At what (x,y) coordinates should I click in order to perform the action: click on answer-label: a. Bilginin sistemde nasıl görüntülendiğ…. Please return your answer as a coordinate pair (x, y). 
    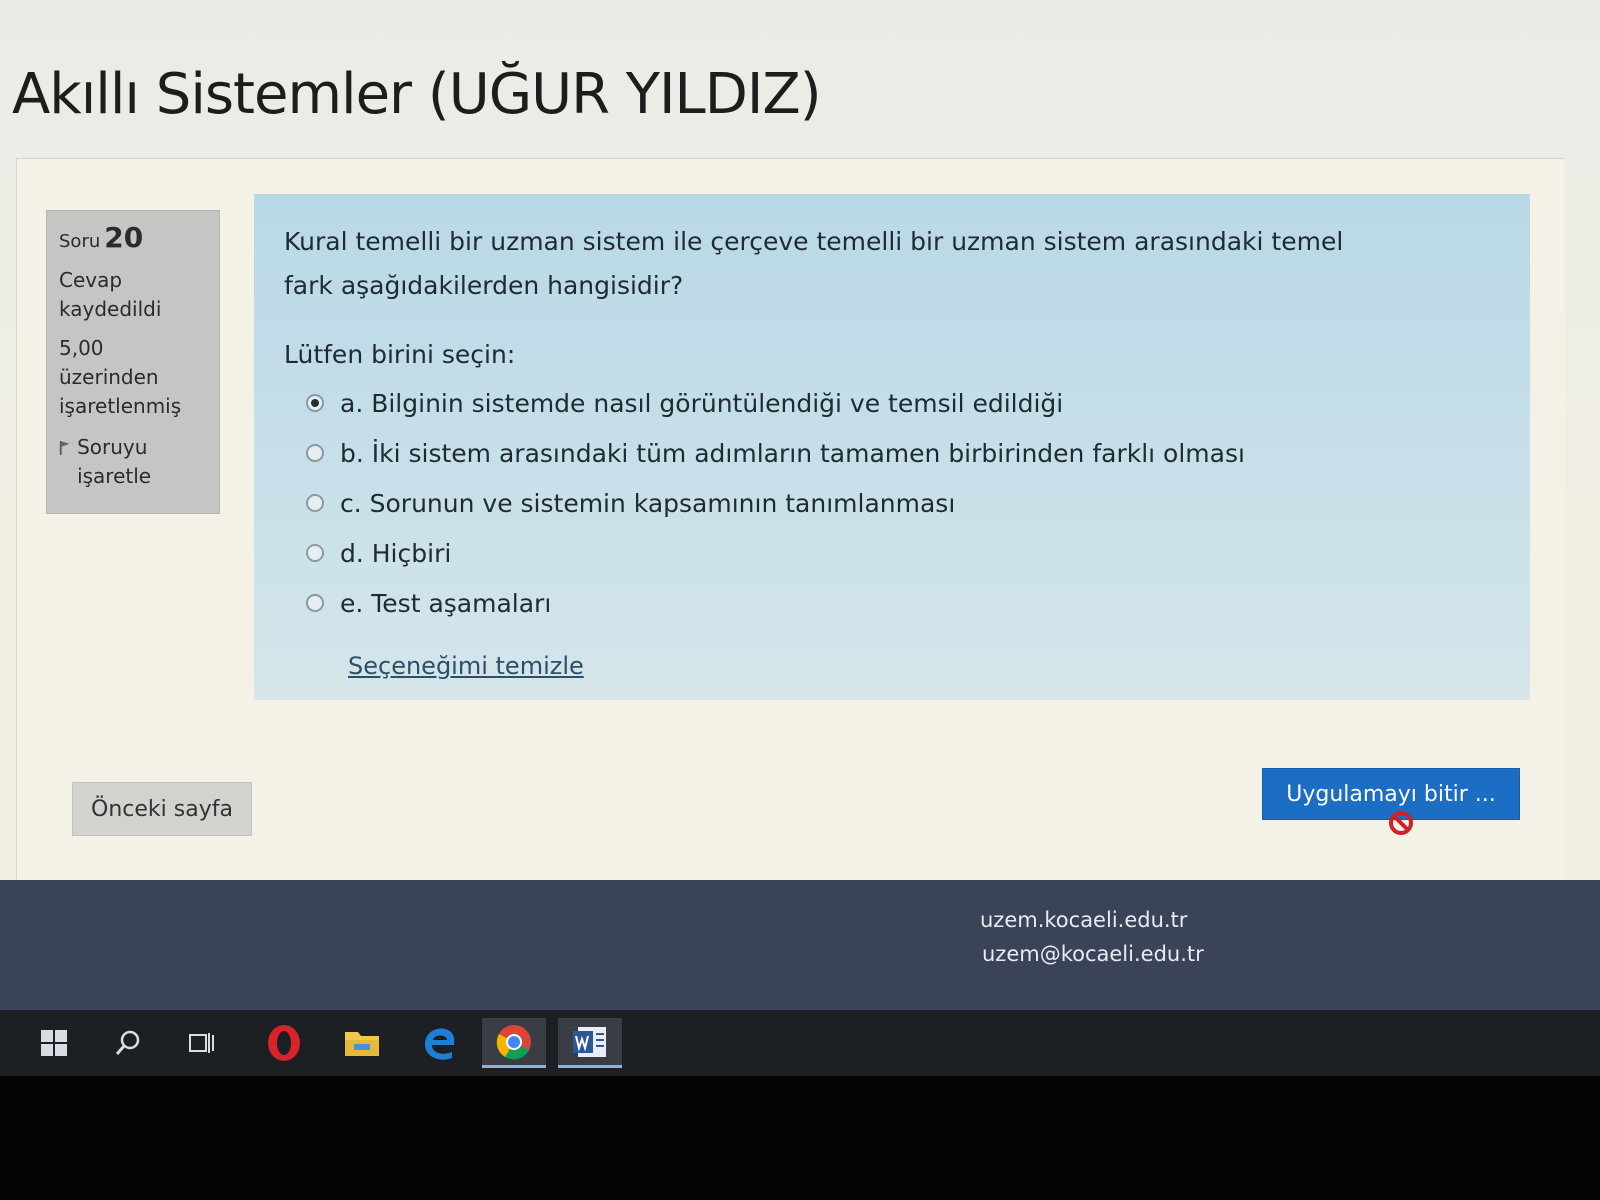
    Looking at the image, I should click on (702, 403).